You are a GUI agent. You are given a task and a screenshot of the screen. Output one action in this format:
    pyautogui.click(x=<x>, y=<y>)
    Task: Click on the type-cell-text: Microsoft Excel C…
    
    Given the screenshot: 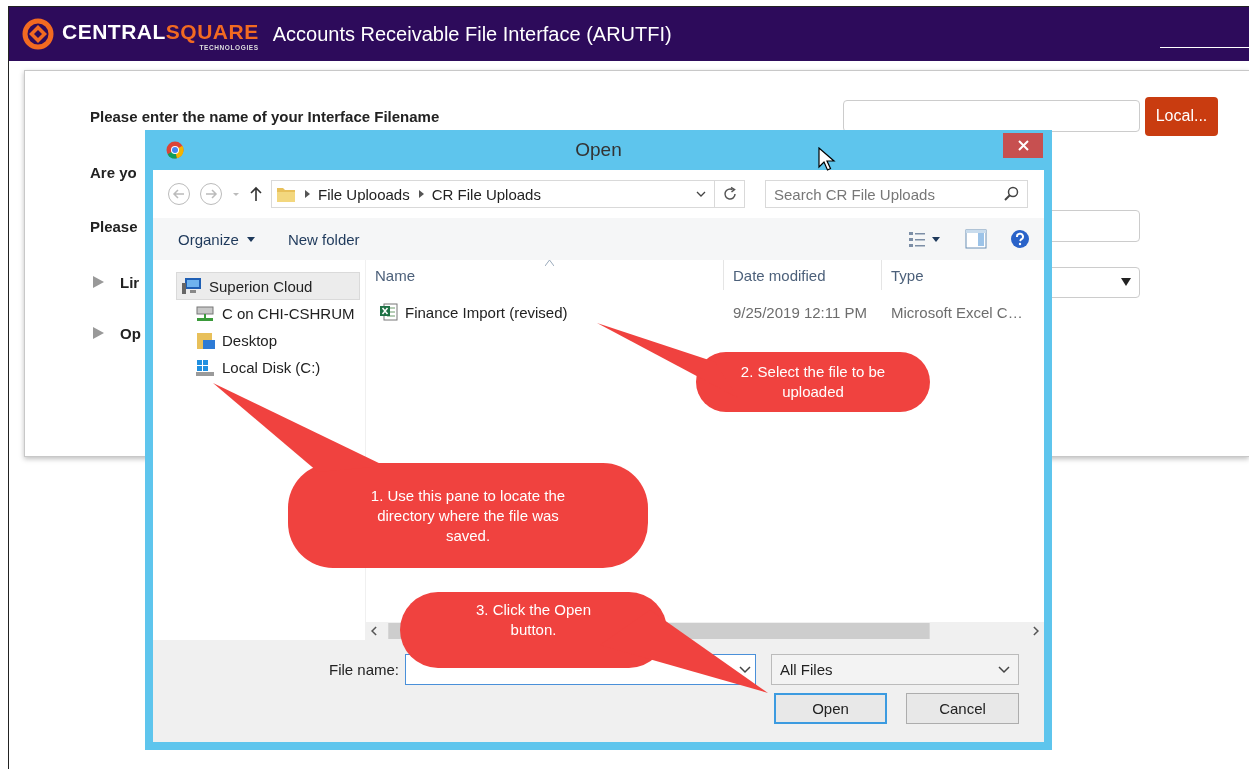 What is the action you would take?
    pyautogui.click(x=957, y=312)
    